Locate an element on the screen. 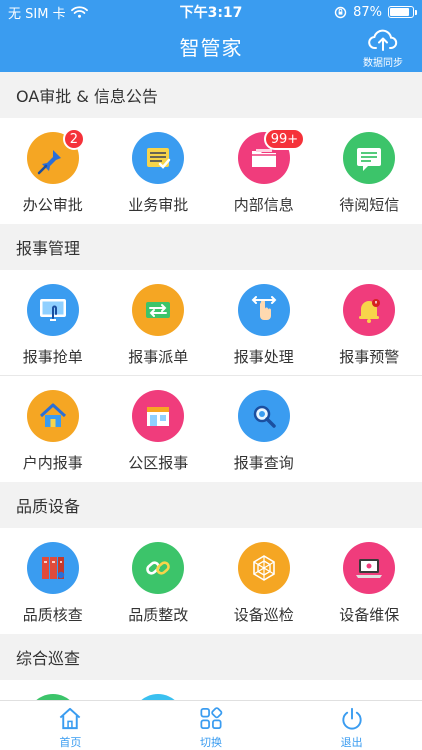 This screenshot has height=750, width=422. menu-item-label: 办公审批 is located at coordinates (52, 205).